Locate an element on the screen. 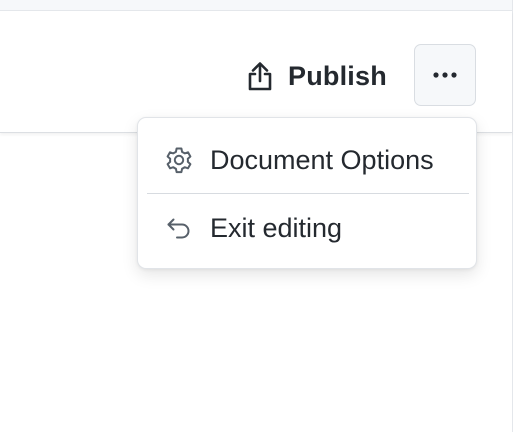  menu-item-label: Exit editing is located at coordinates (276, 227).